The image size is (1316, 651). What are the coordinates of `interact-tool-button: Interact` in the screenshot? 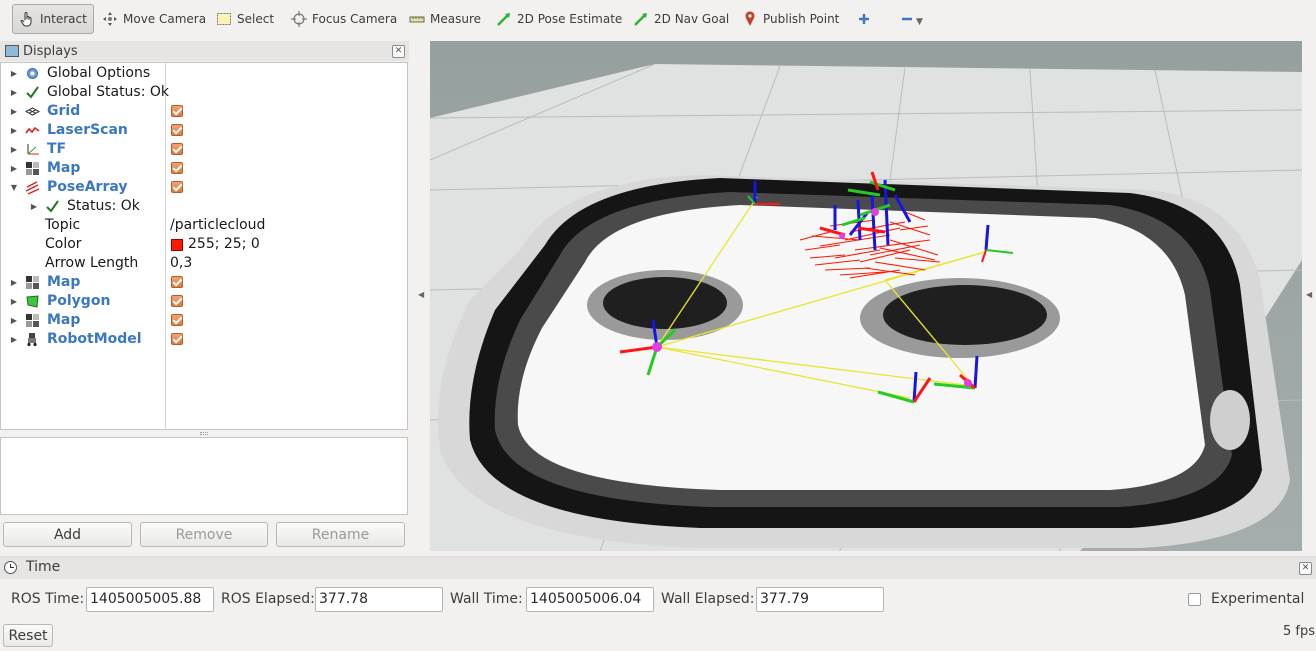 It's located at (53, 19).